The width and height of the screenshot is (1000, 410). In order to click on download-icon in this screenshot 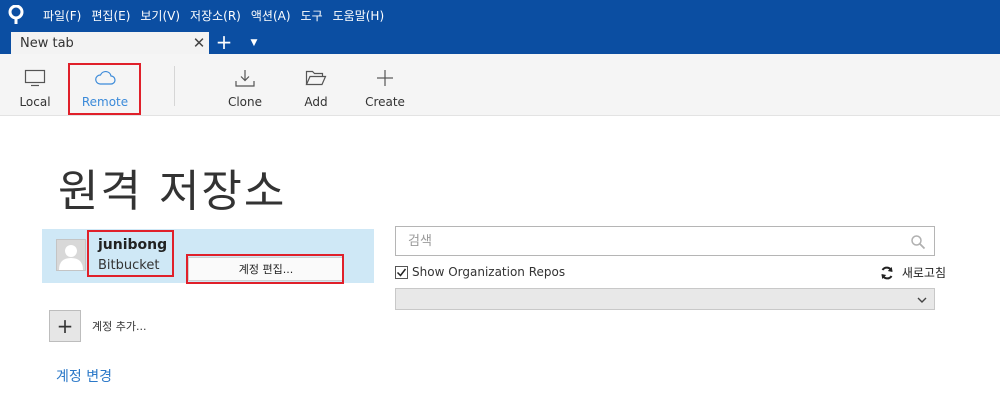, I will do `click(245, 78)`.